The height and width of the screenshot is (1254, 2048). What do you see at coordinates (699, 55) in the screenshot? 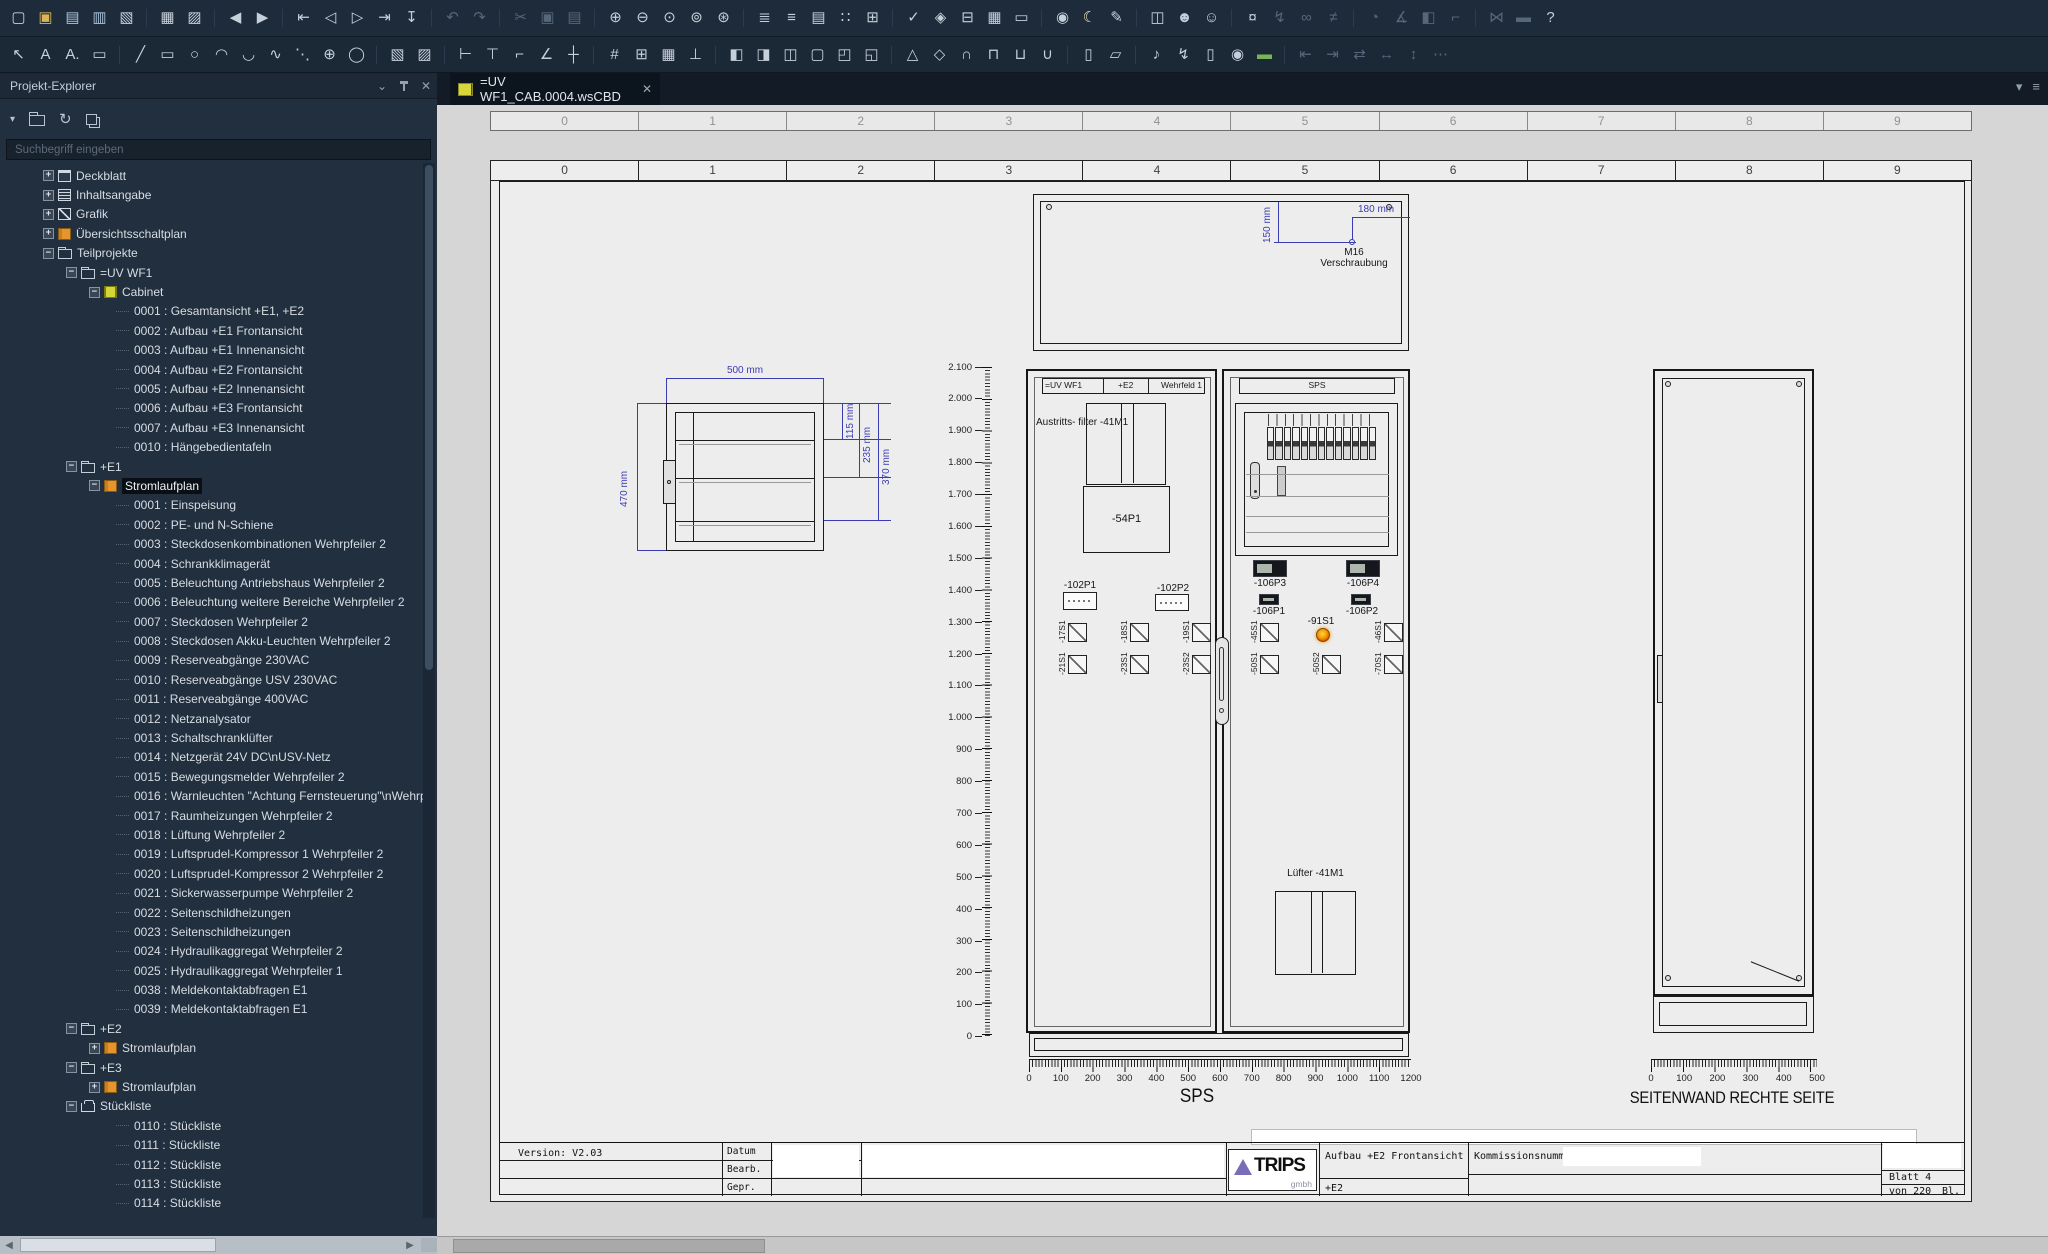
I see `ortho-mode-icon: ⊥` at bounding box center [699, 55].